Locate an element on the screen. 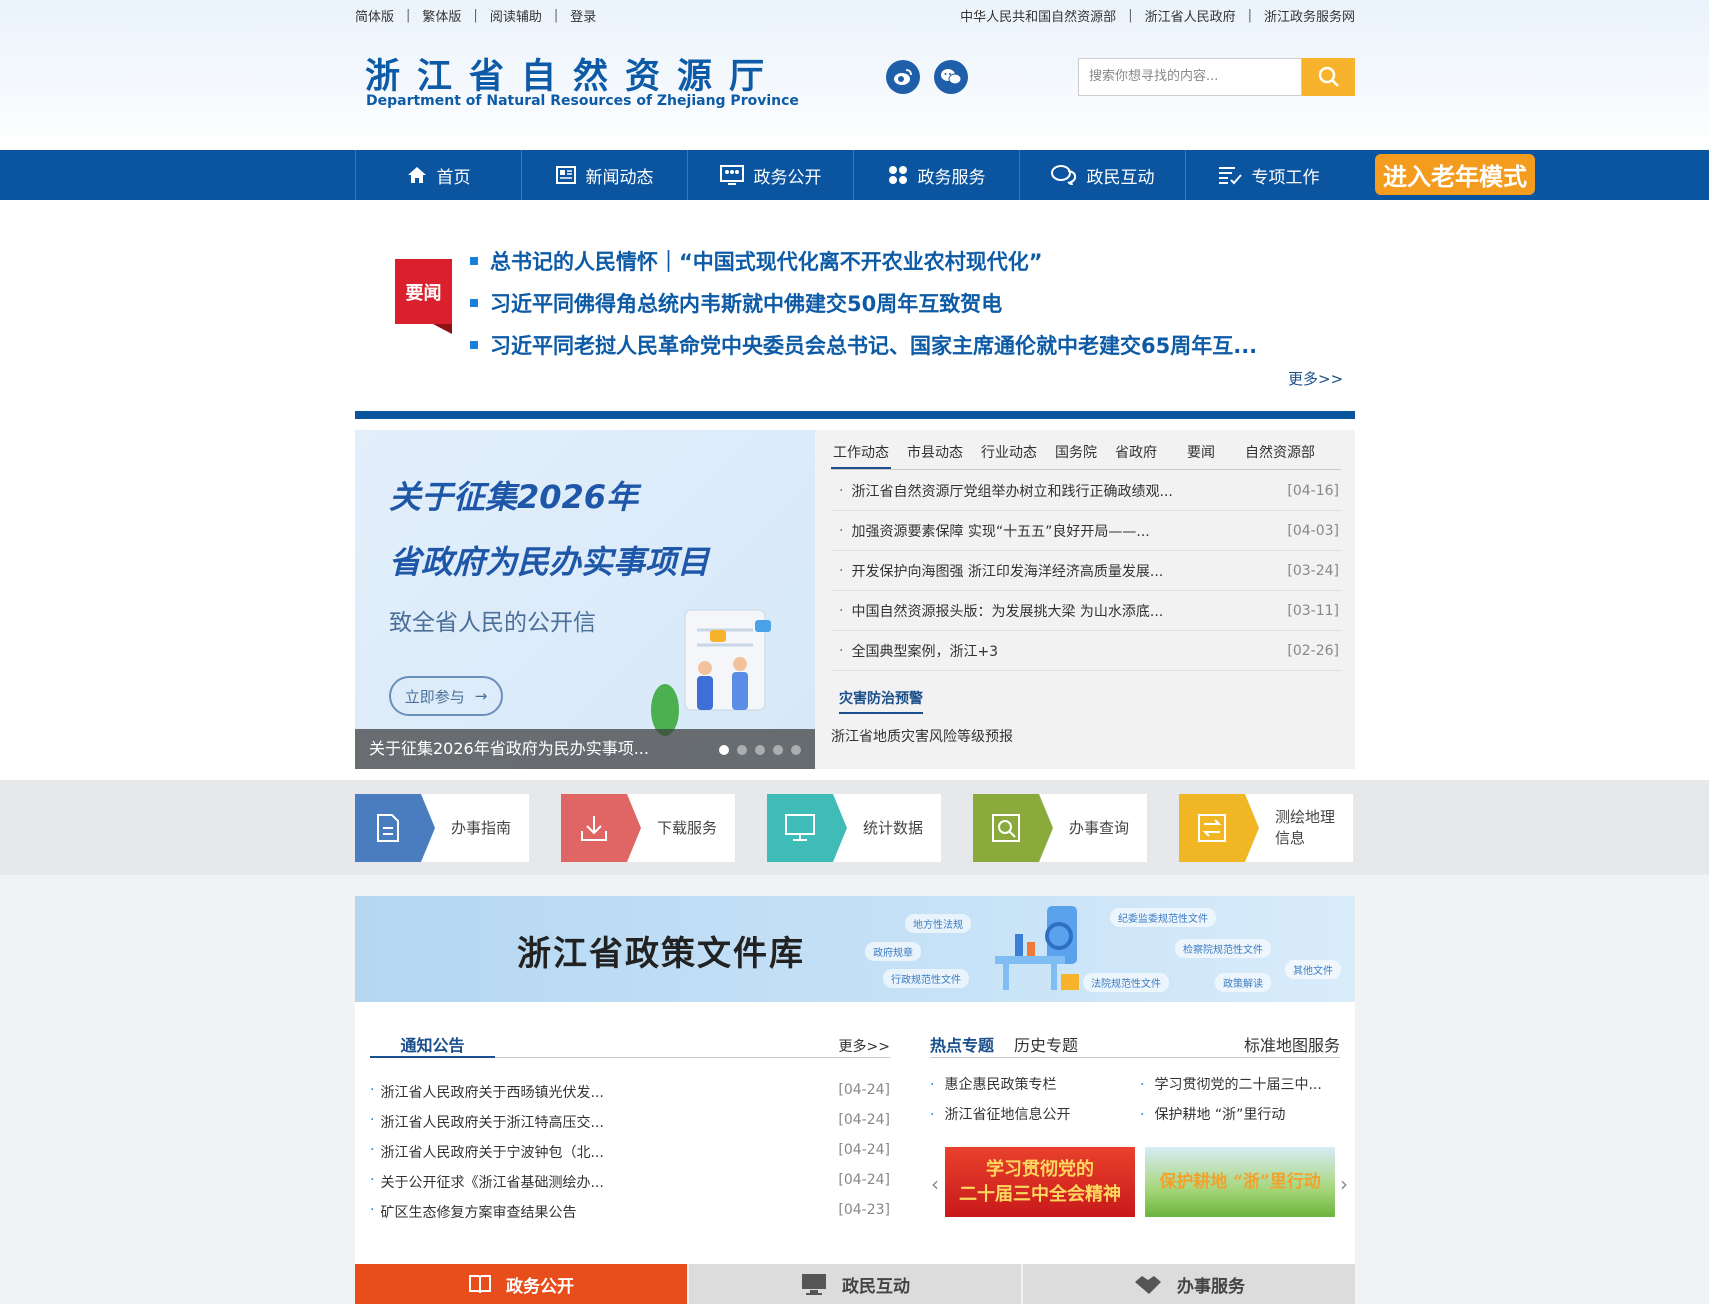 This screenshot has width=1709, height=1304. policy-tag: 法院规范性文件 is located at coordinates (1126, 982).